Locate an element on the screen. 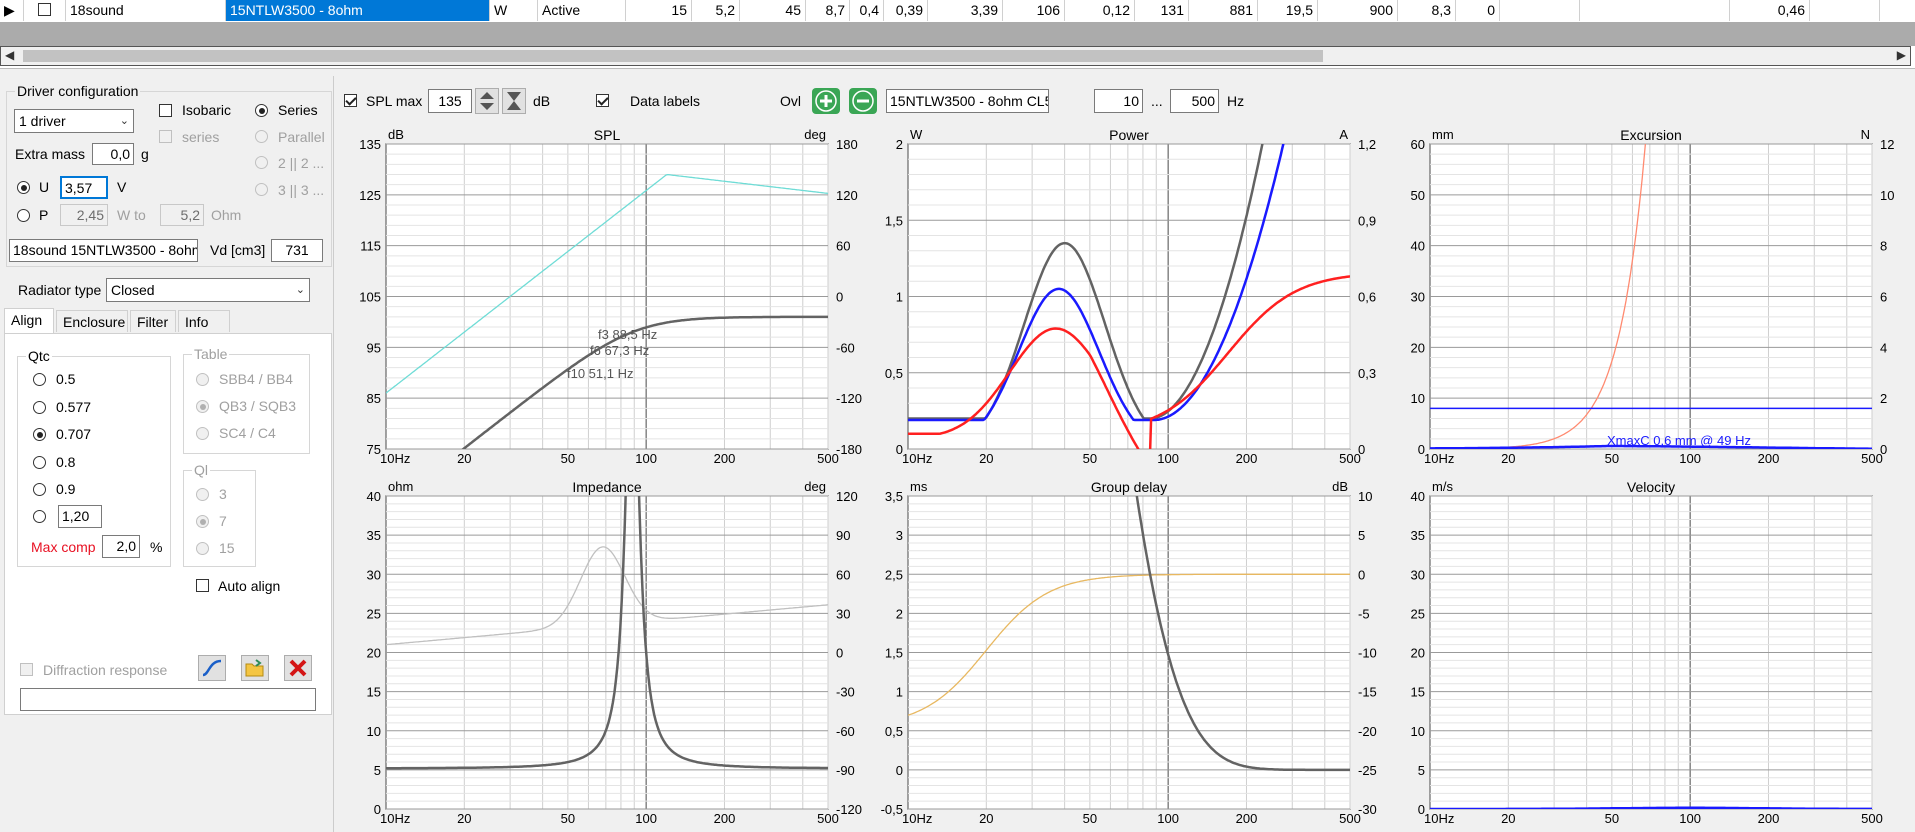 The width and height of the screenshot is (1915, 832). spl-max-input: 135 is located at coordinates (450, 101).